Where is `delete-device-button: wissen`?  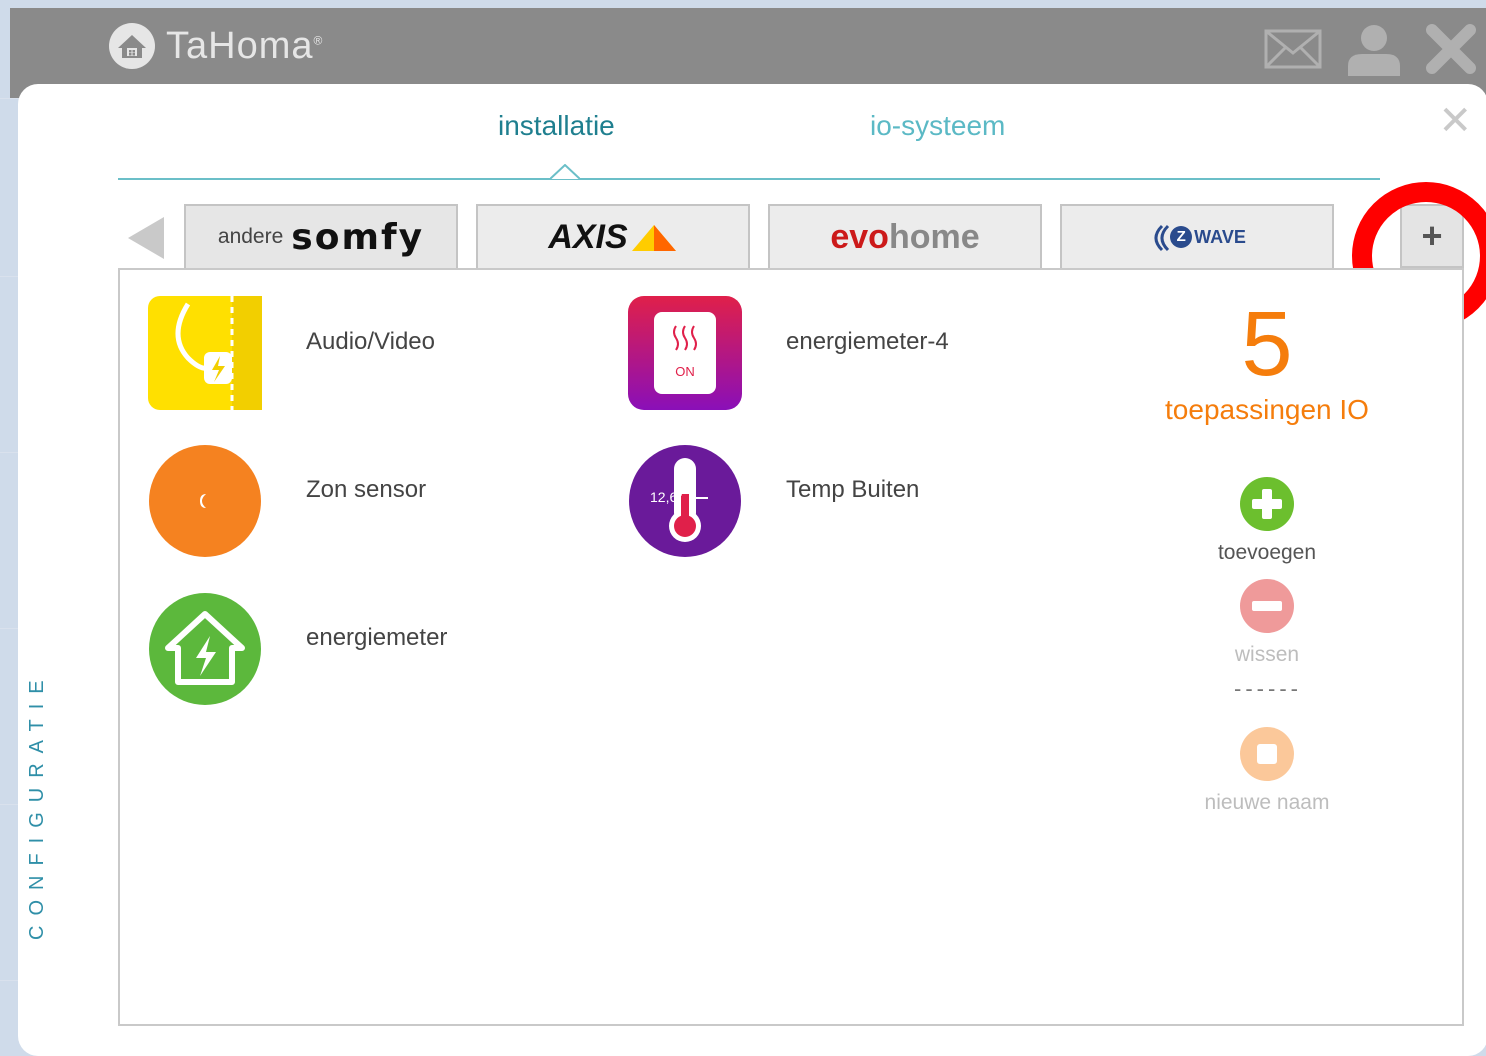
delete-device-button: wissen is located at coordinates (1267, 622).